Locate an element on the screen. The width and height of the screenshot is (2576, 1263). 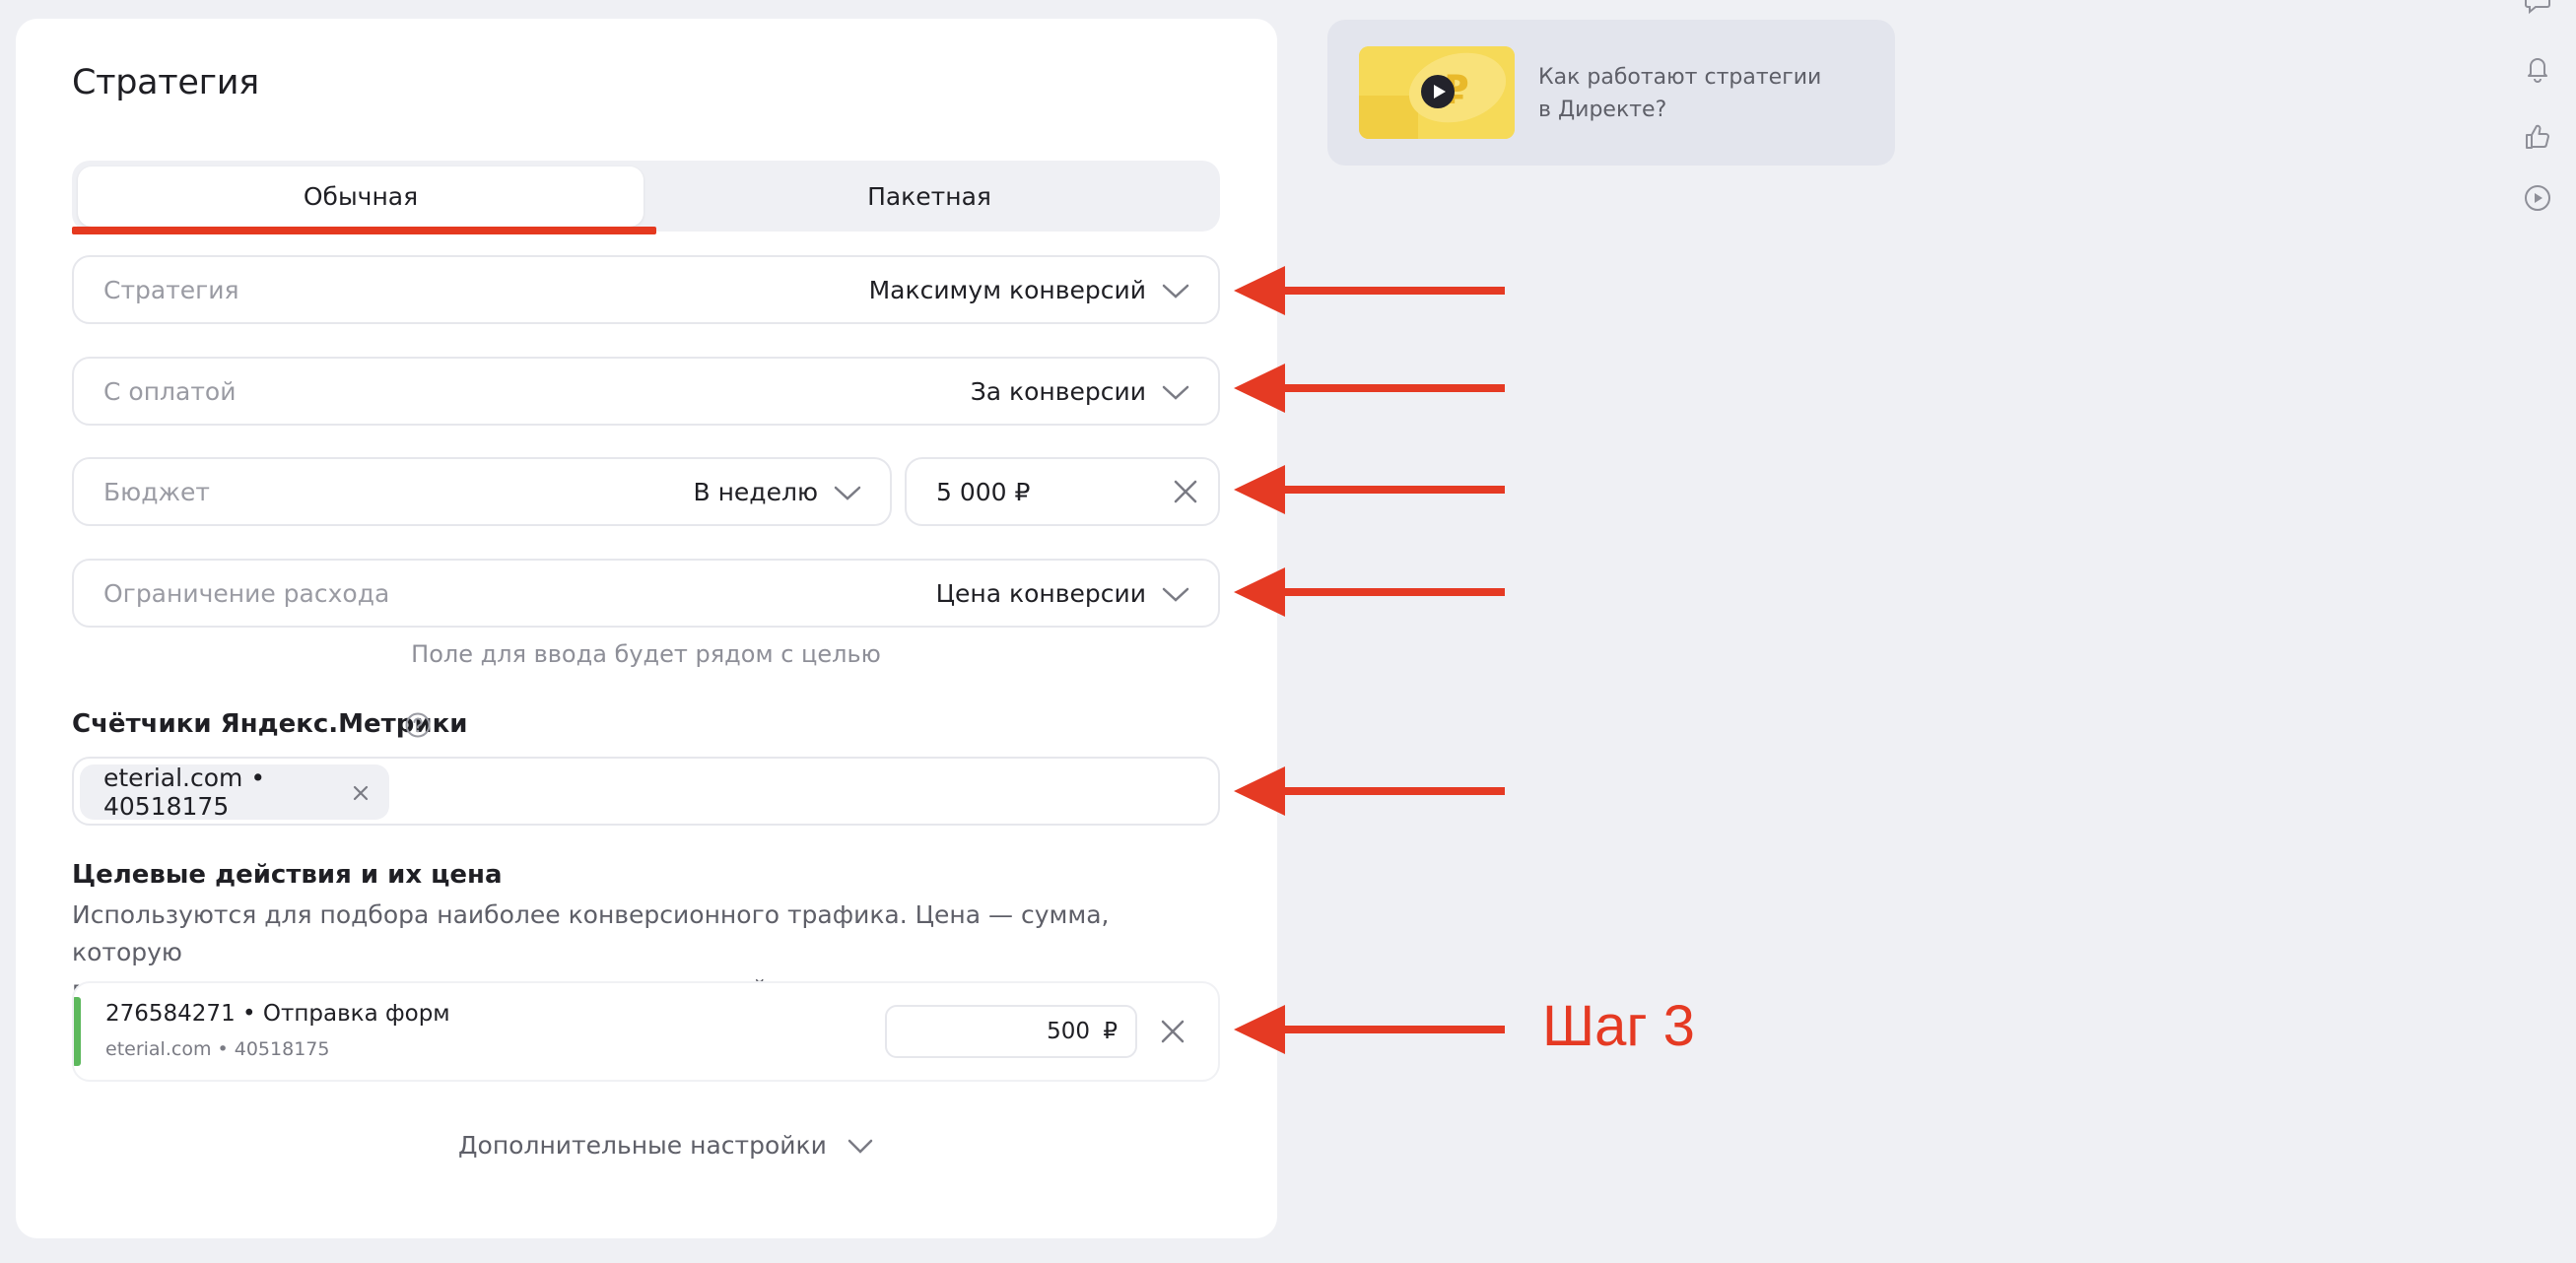
strategy-tabs: Обычная Пакетная is located at coordinates (646, 196).